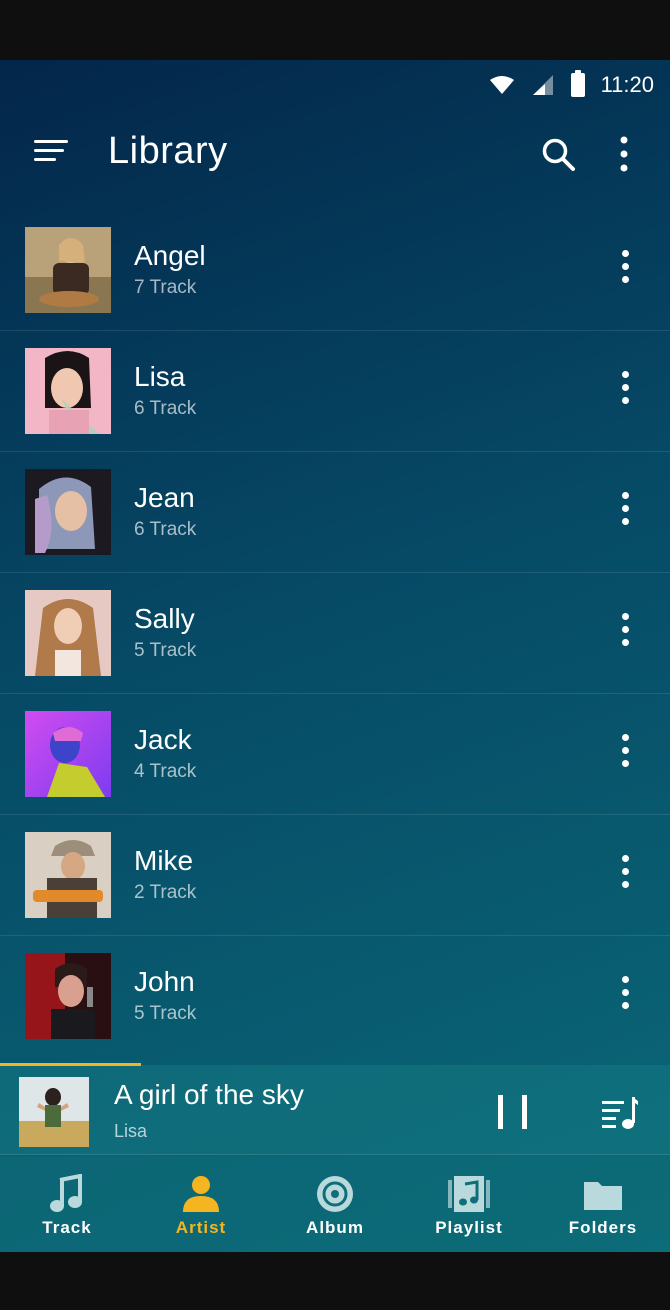 This screenshot has width=670, height=1310. What do you see at coordinates (335, 391) in the screenshot?
I see `artist-row: Lisa 6 Track` at bounding box center [335, 391].